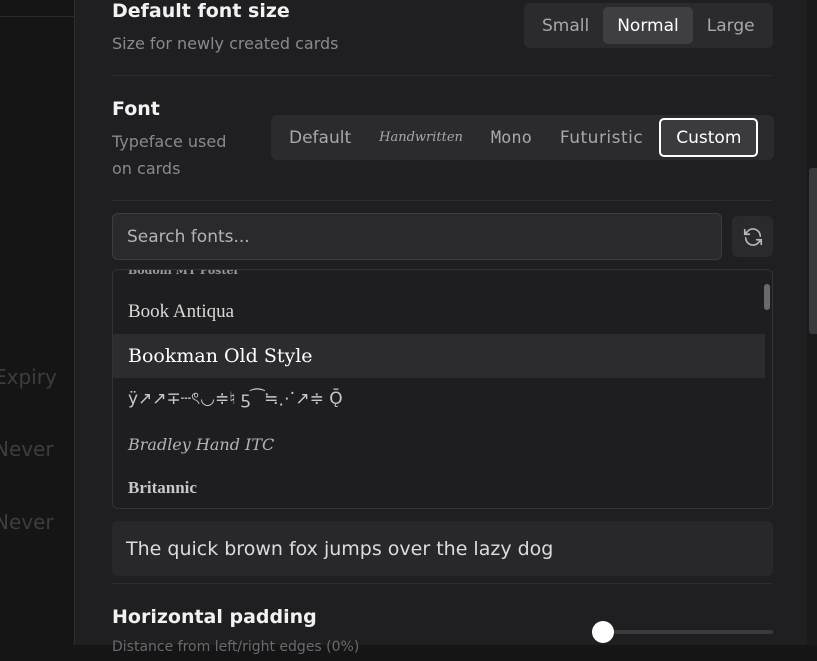  Describe the element at coordinates (28, 377) in the screenshot. I see `background-expiry-header: Expiry` at that location.